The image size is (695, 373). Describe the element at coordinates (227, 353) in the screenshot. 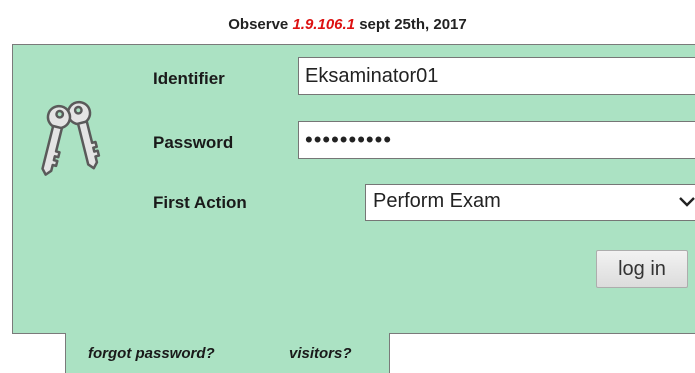

I see `links-tab: forgot password? visitors?` at that location.